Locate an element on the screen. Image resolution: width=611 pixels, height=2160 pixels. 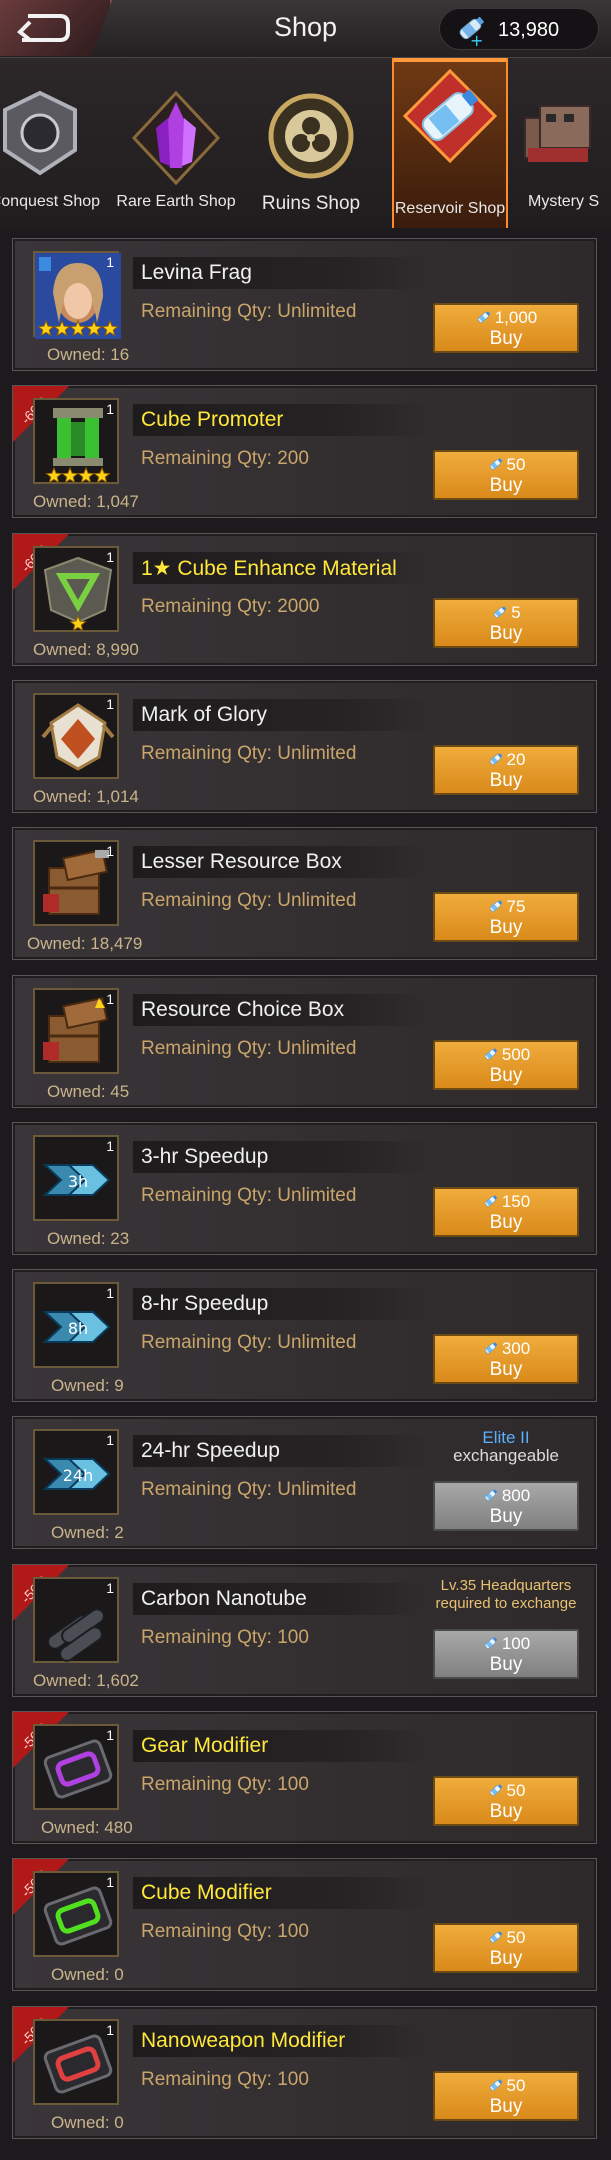
price-amount: 500 is located at coordinates (516, 1054).